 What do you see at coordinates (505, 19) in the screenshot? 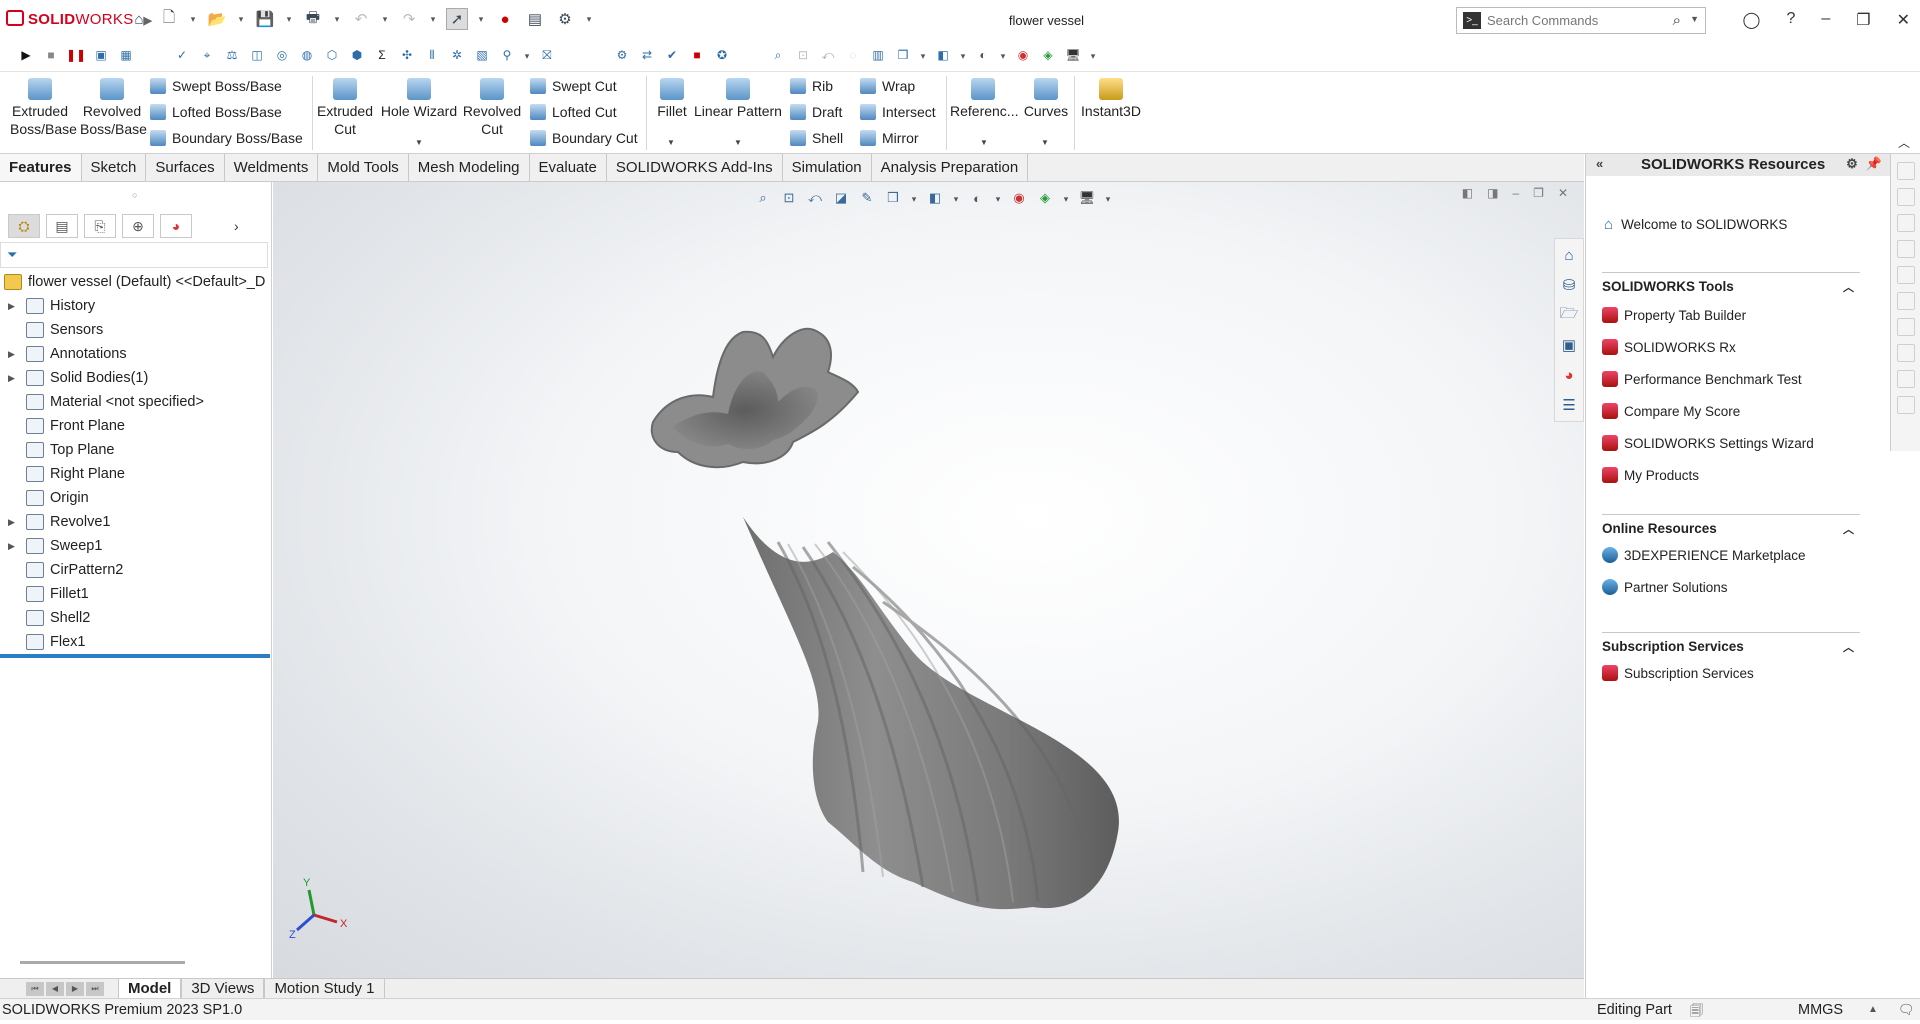
I see `rebuild-traffic-light-icon: ●` at bounding box center [505, 19].